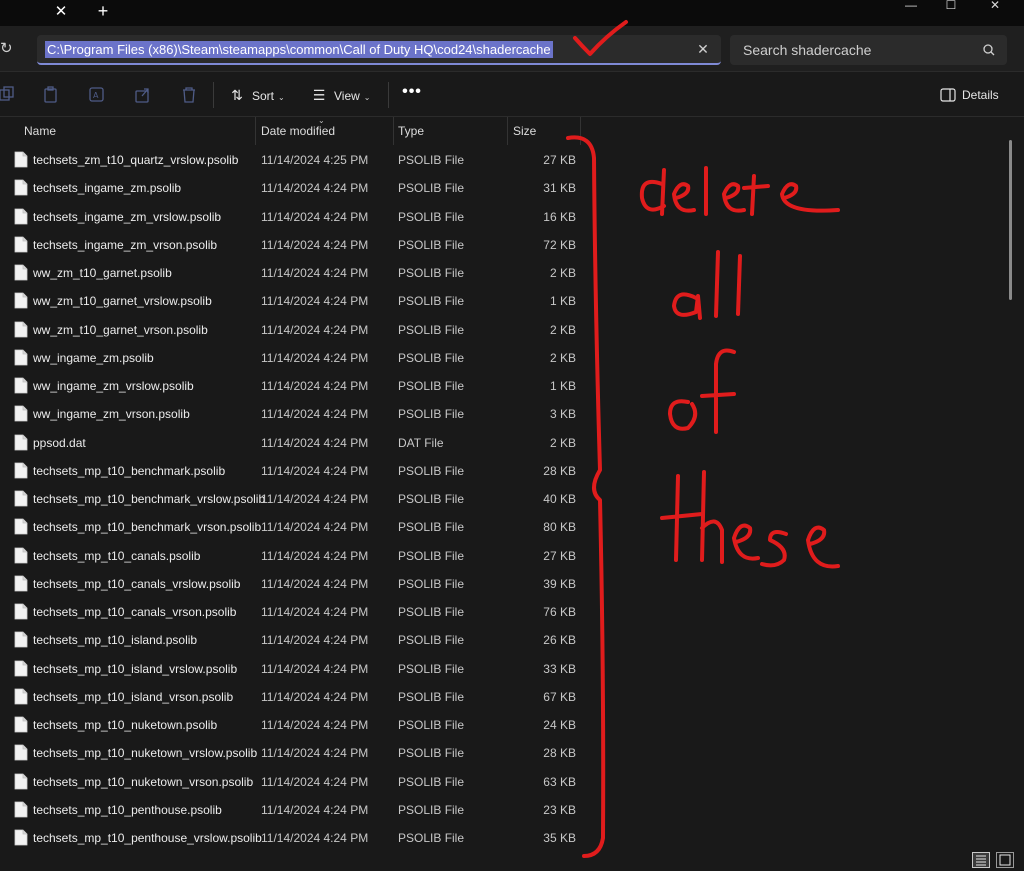  I want to click on close-tab-icon: ✕, so click(61, 12).